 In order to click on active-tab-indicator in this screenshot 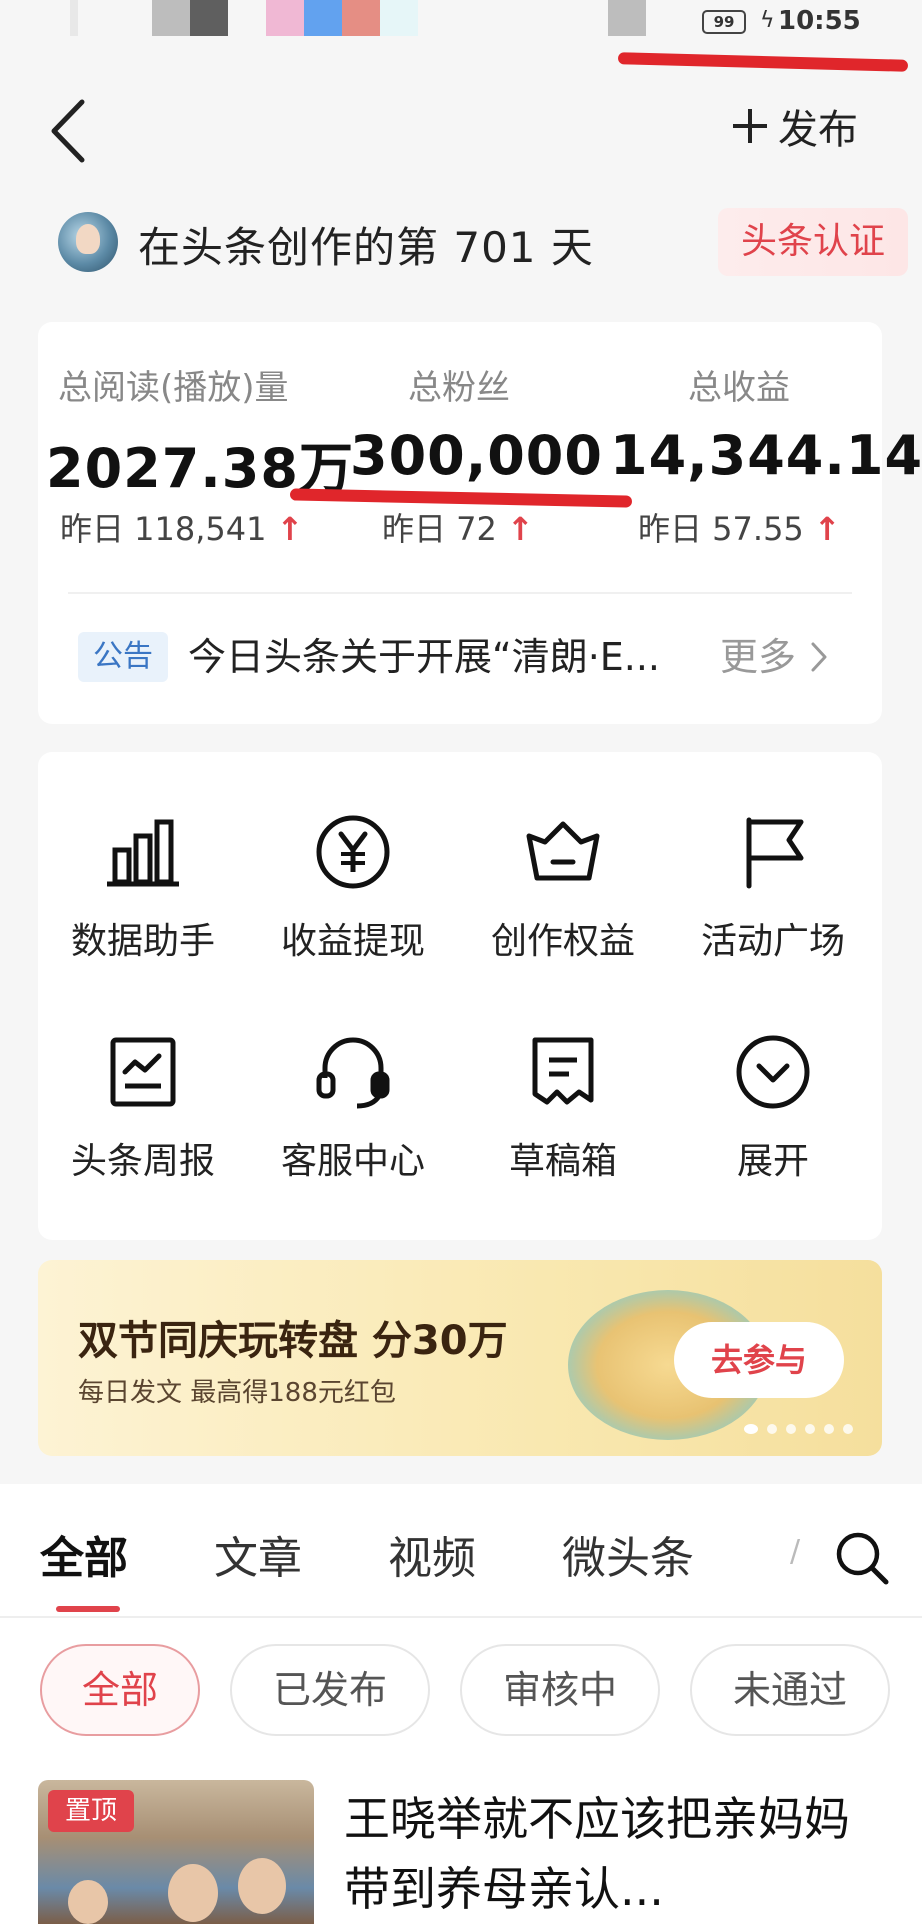, I will do `click(88, 1609)`.